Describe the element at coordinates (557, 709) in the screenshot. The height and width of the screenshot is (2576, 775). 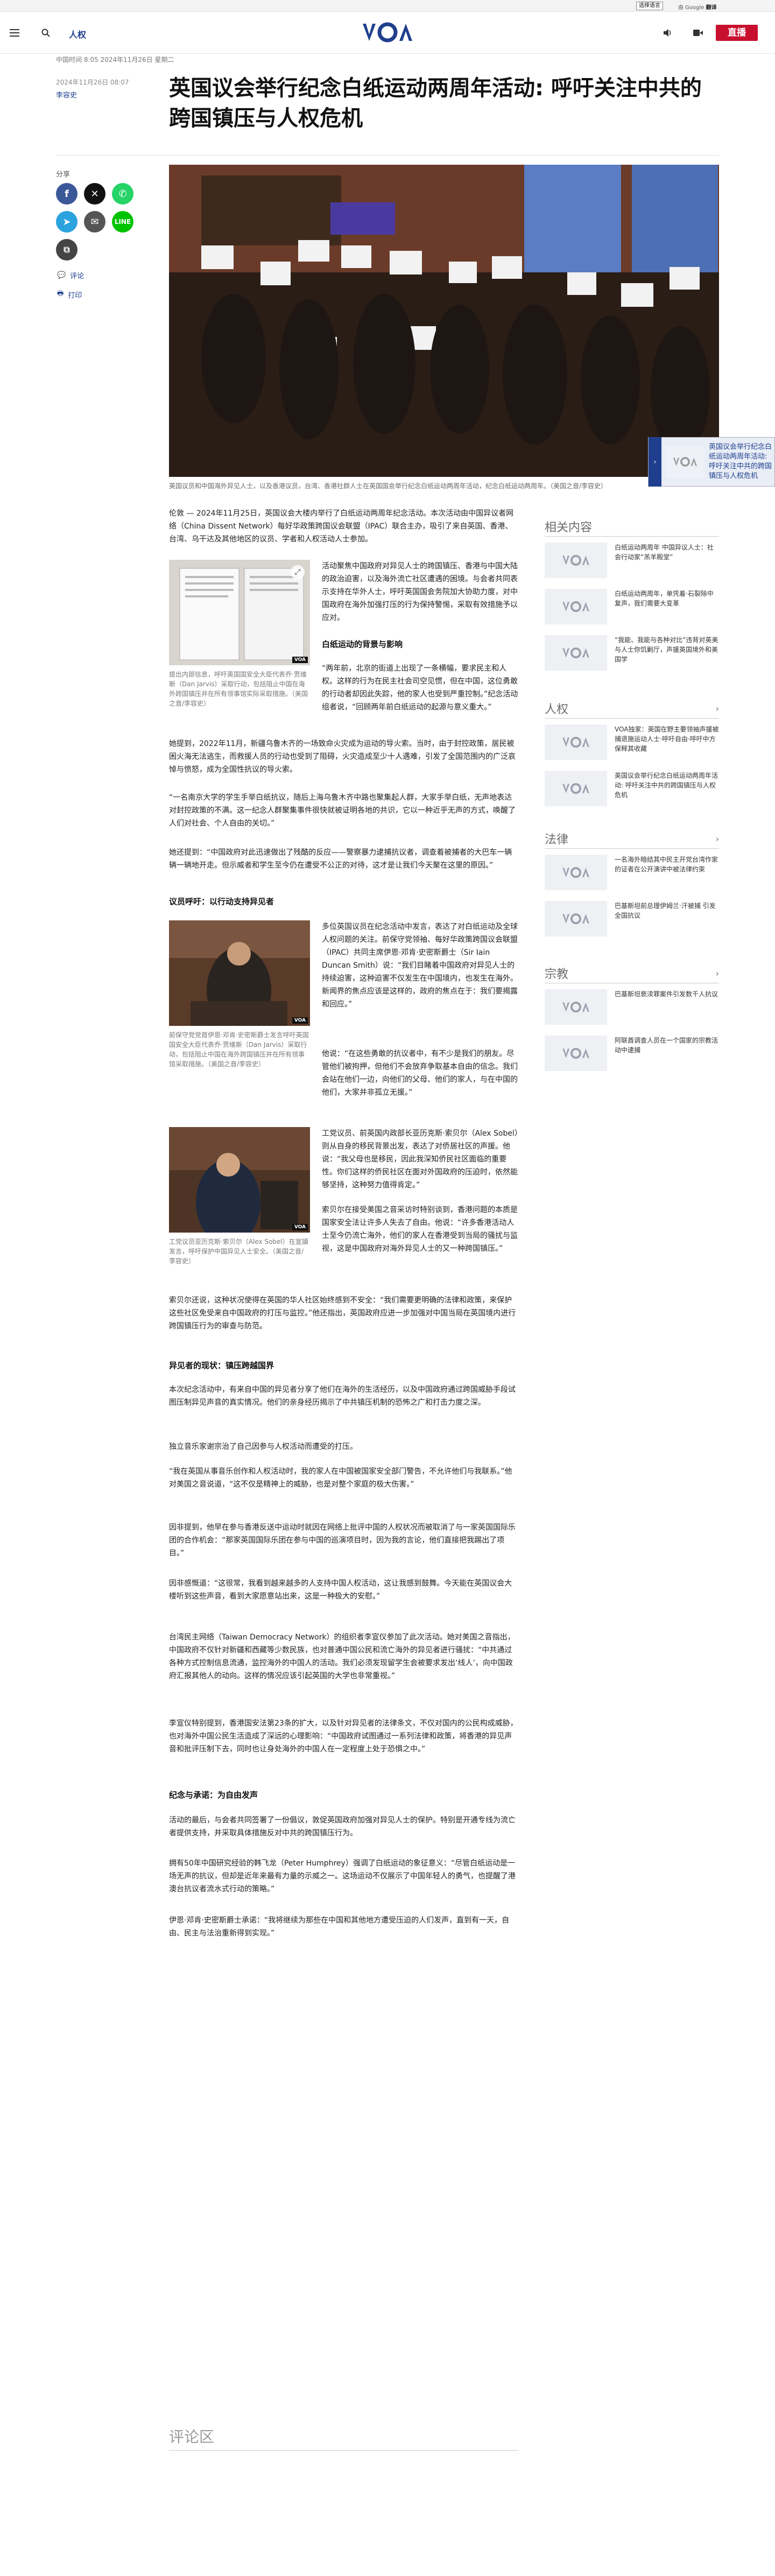
I see `human-rights-title: 人权` at that location.